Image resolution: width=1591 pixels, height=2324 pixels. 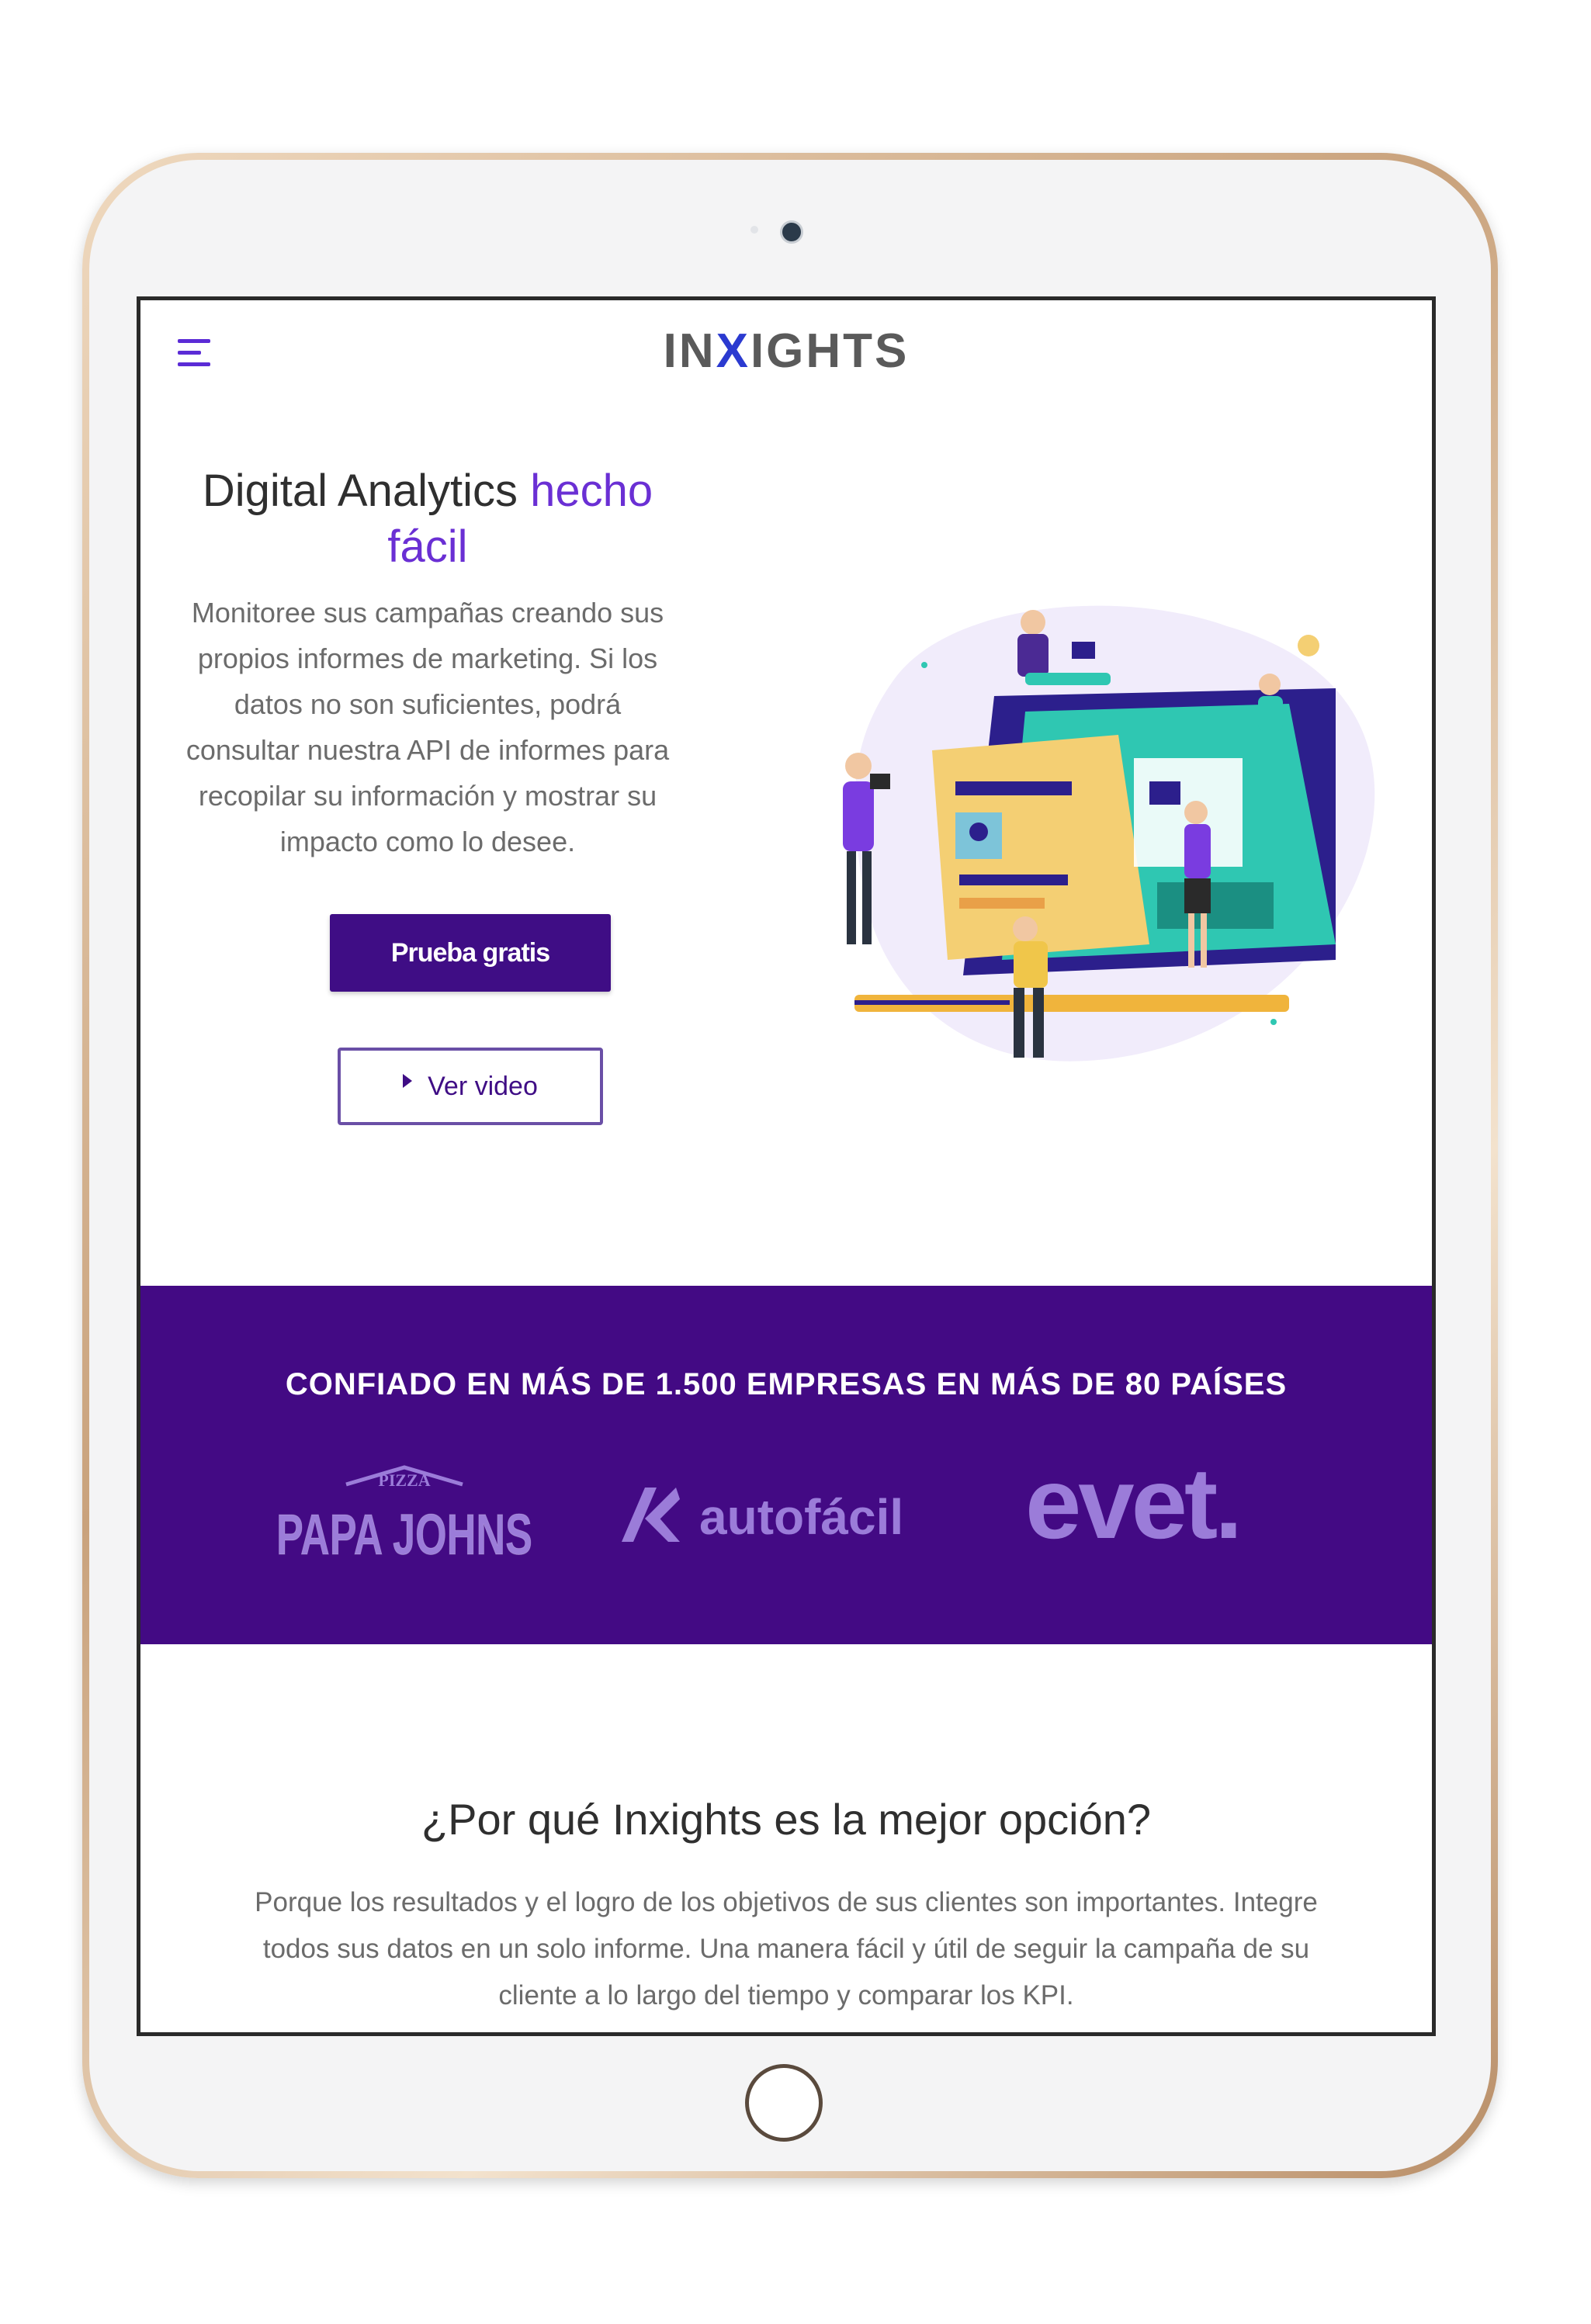 What do you see at coordinates (784, 2103) in the screenshot?
I see `home-button` at bounding box center [784, 2103].